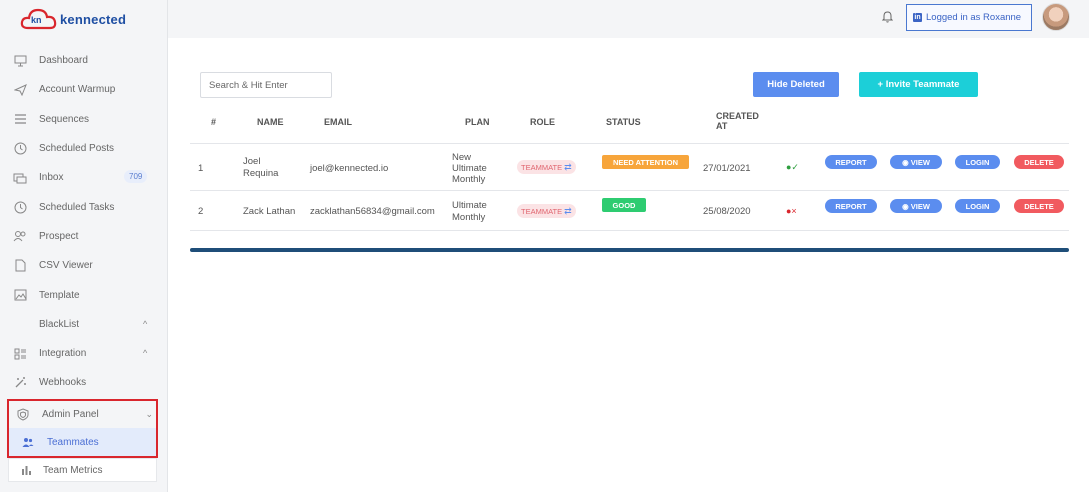 The width and height of the screenshot is (1089, 492). I want to click on user-check-icon: ●✓, so click(792, 167).